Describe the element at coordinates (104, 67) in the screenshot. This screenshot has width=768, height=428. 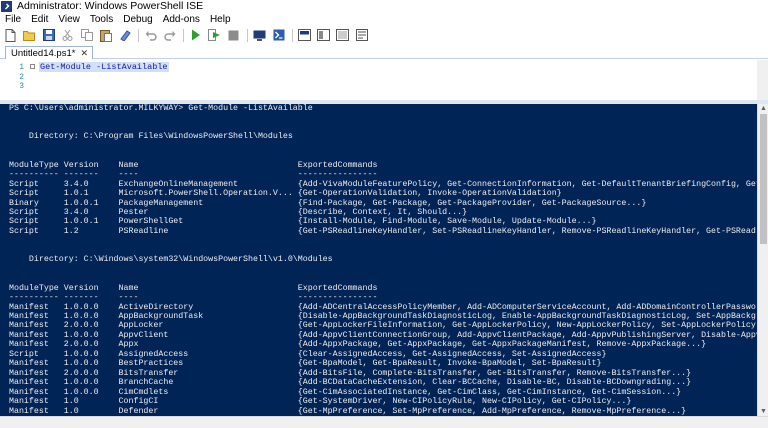
I see `code-line: Get-Module -ListAvailable` at that location.